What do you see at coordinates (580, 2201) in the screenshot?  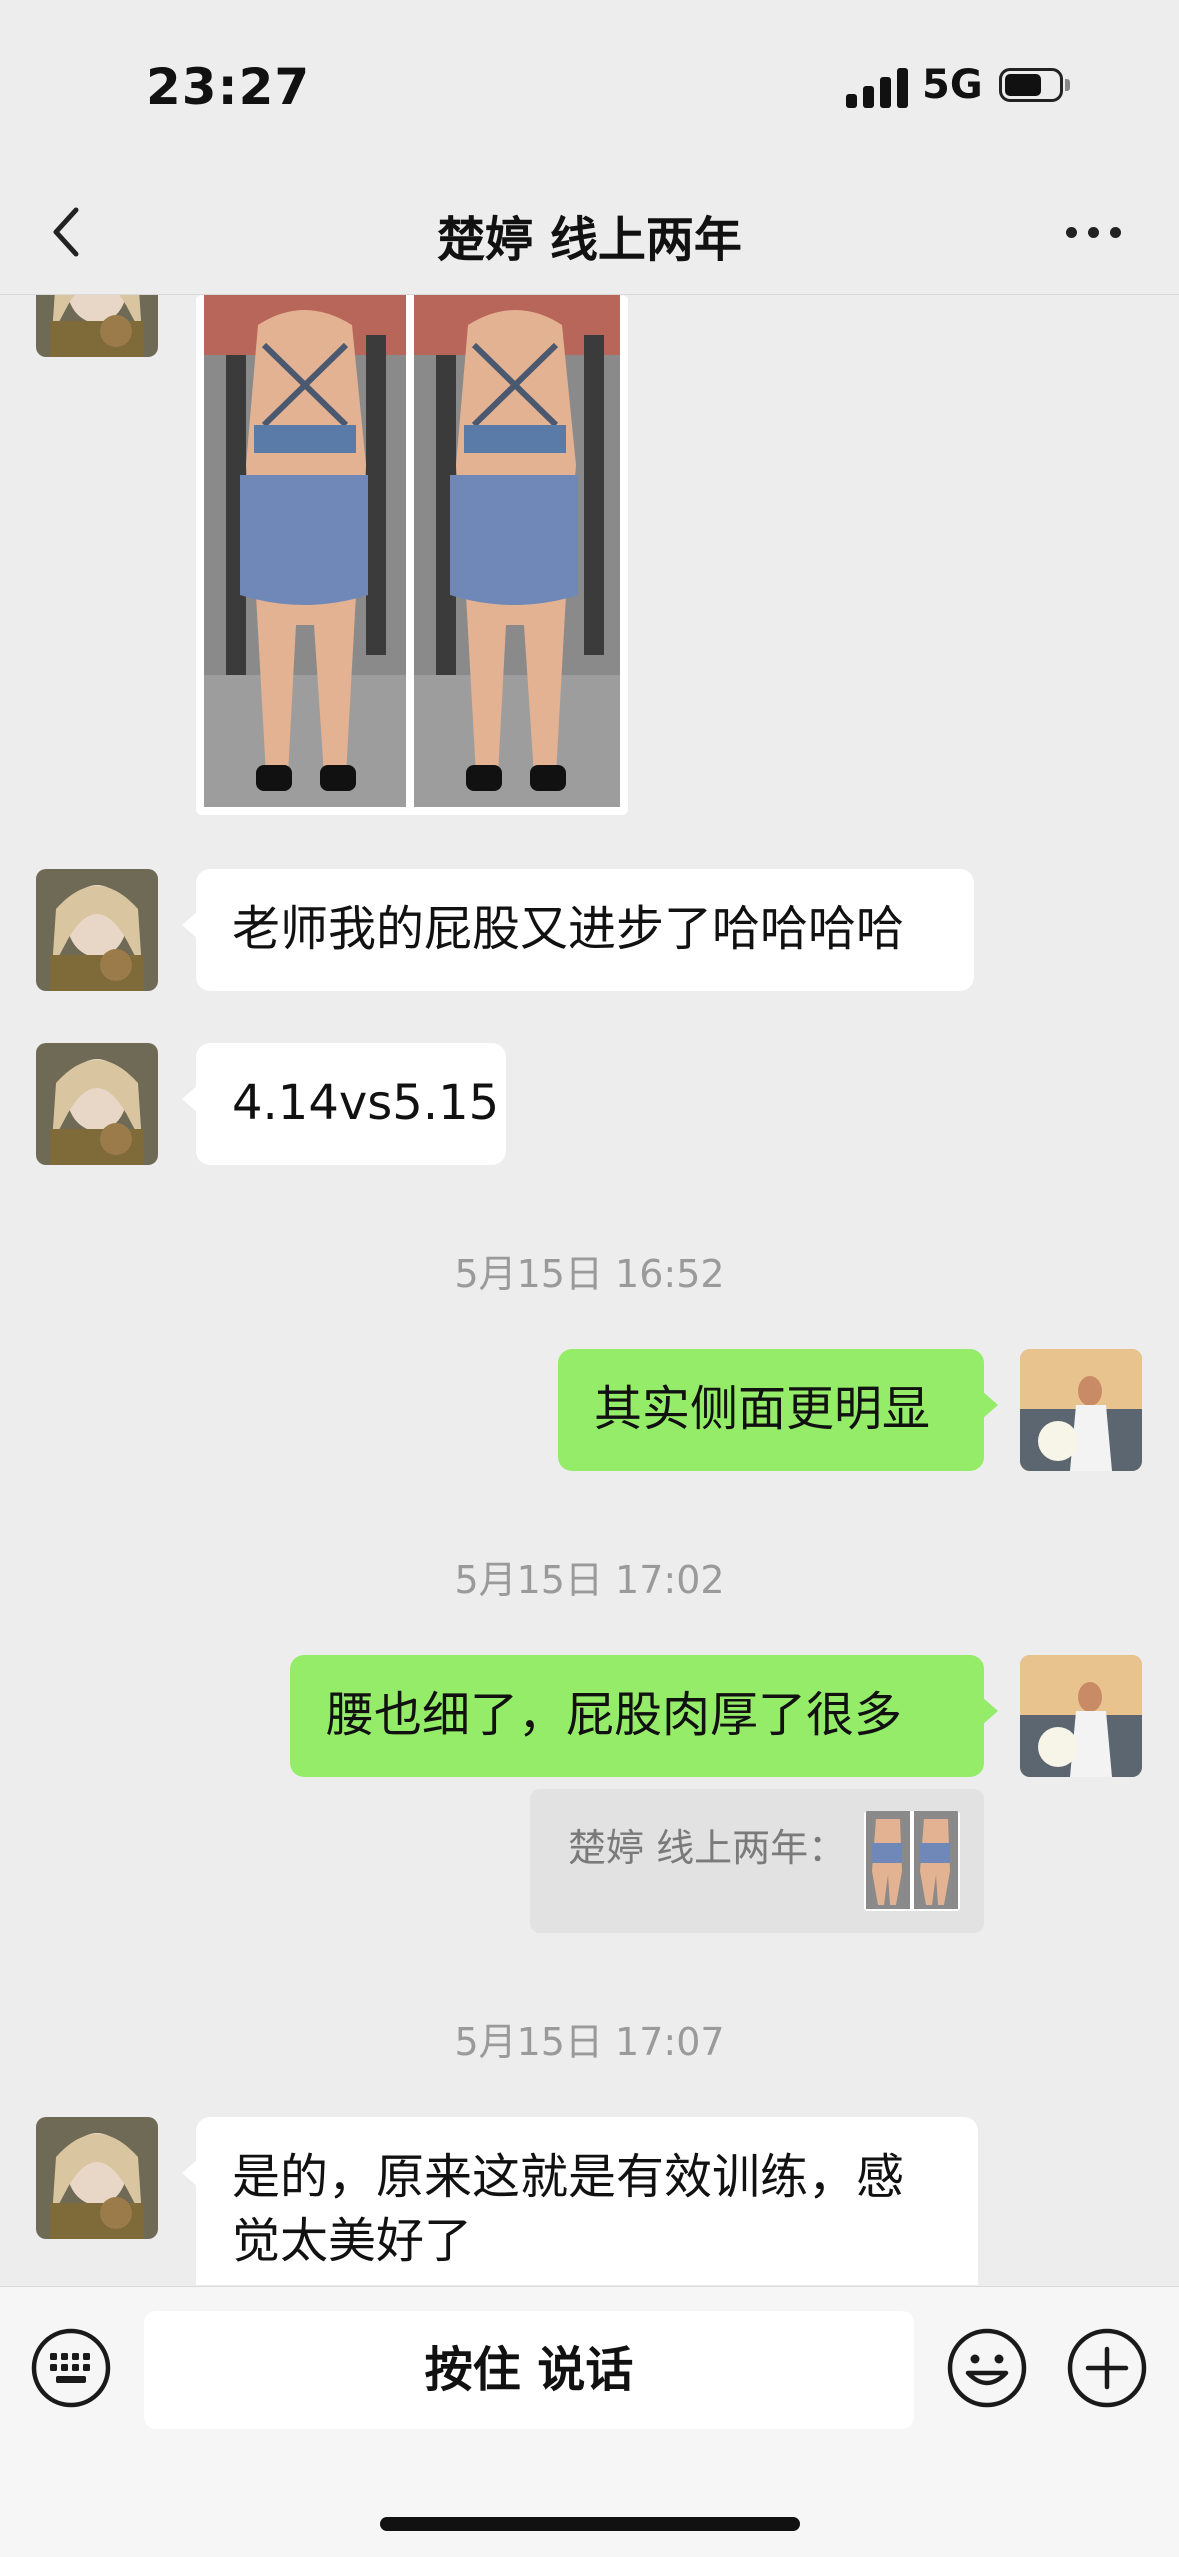 I see `incoming-message: 是的，原来这就是有效训练，感觉太美好了` at bounding box center [580, 2201].